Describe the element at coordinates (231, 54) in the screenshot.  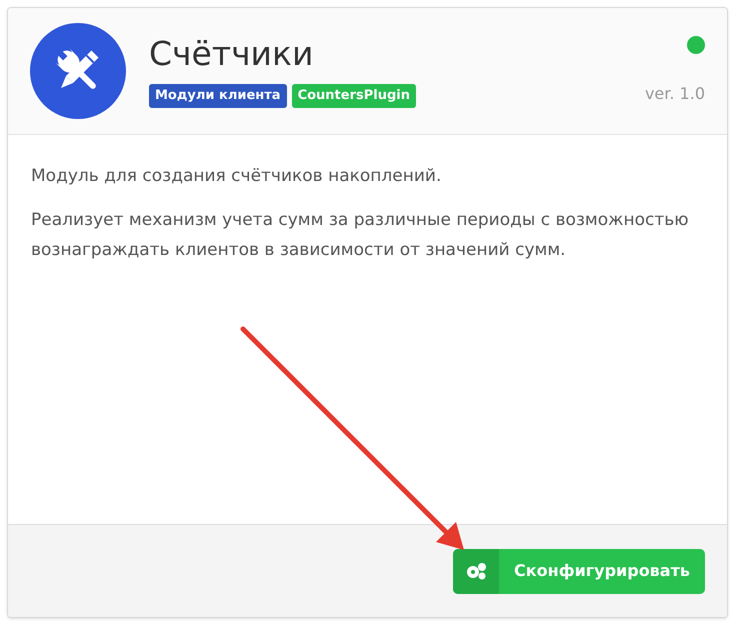
I see `plugin-title: Счётчики` at that location.